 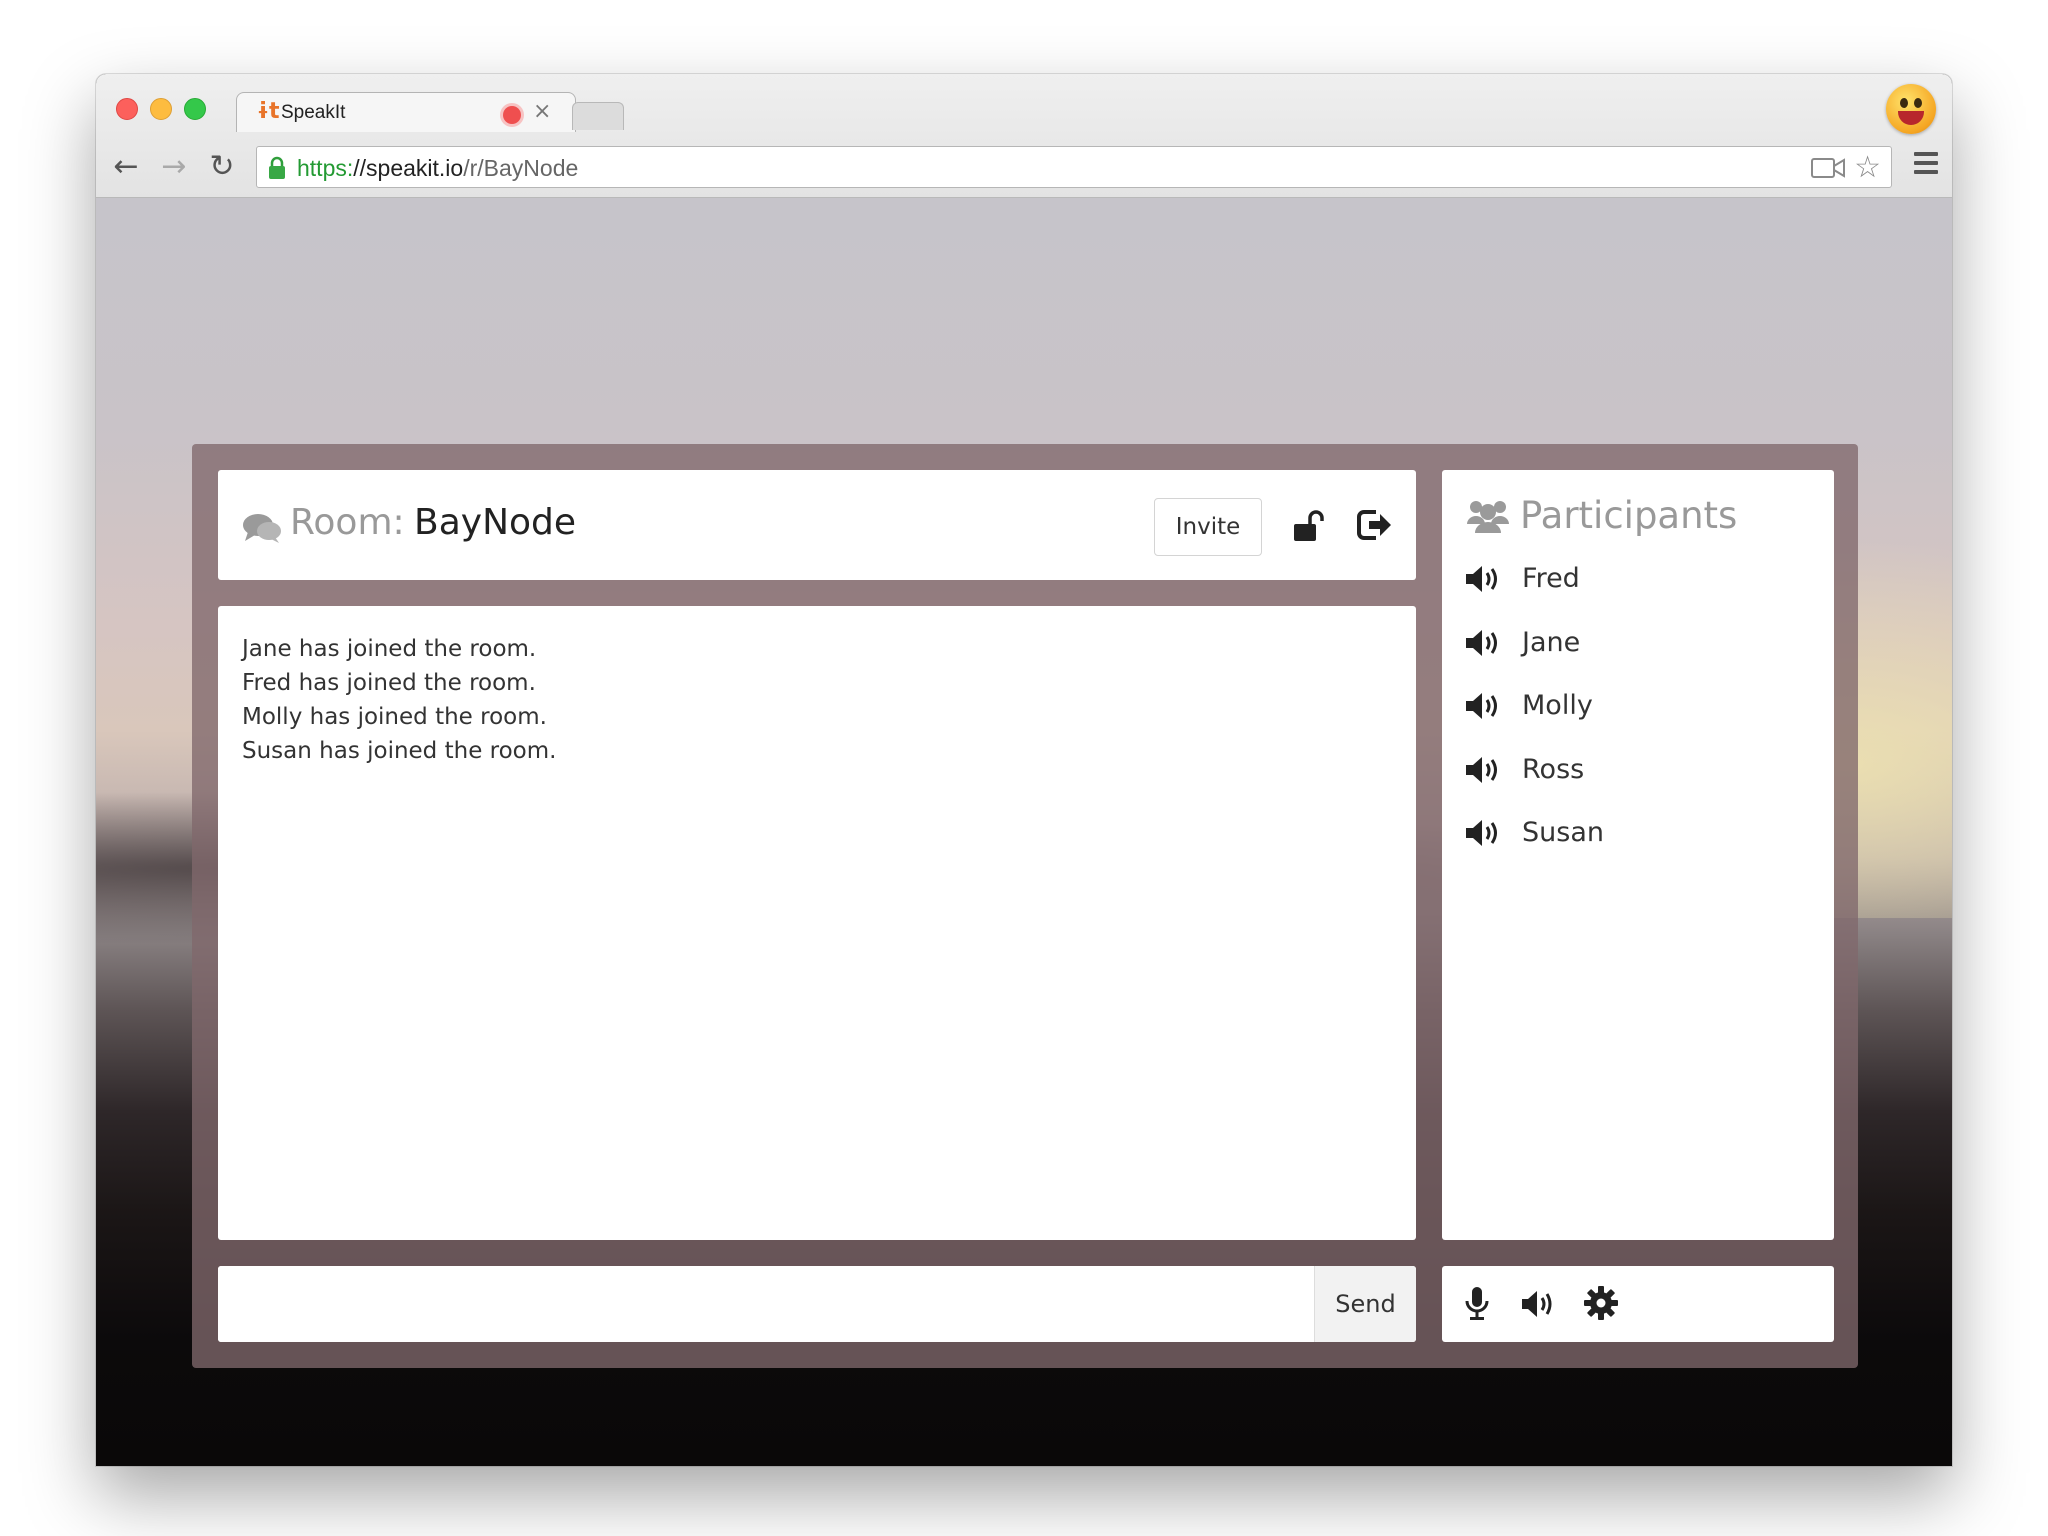 I want to click on participants-title: Participants, so click(x=1629, y=515).